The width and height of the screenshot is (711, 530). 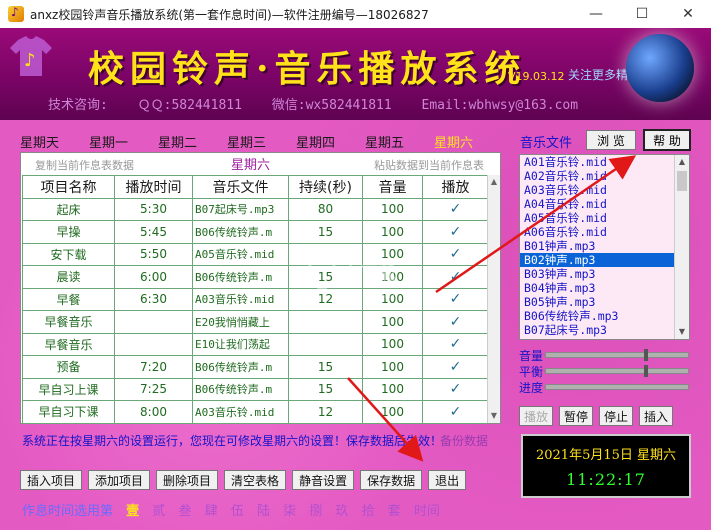 I want to click on tab-friday: 星期五, so click(x=399, y=141).